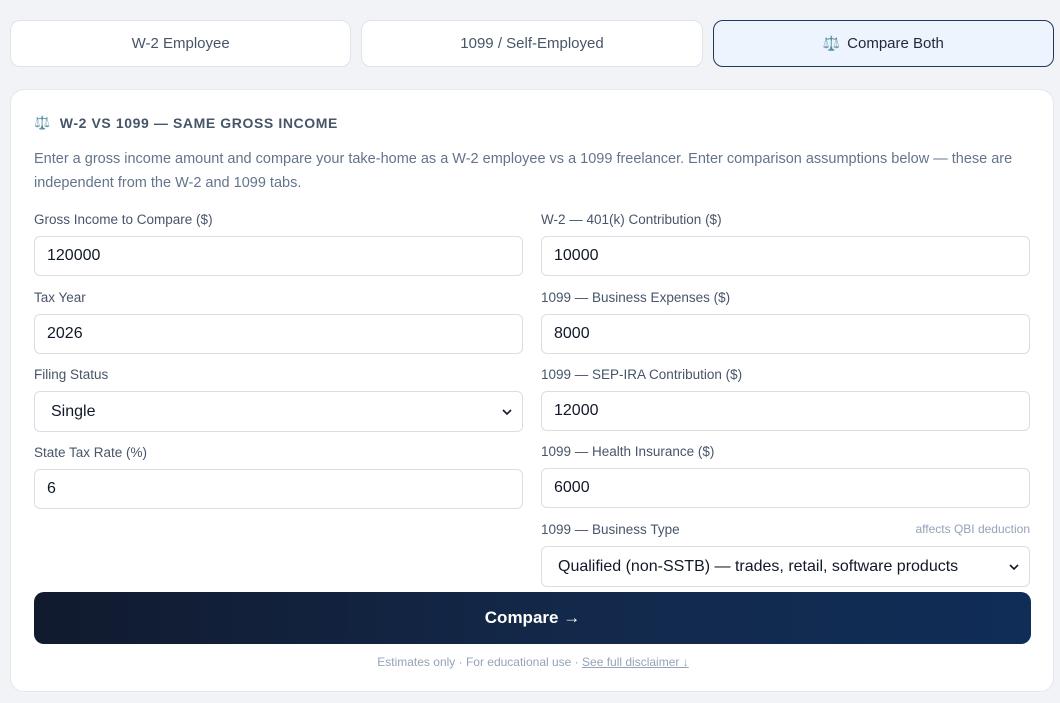 The height and width of the screenshot is (703, 1060). I want to click on k401-field: W-2 — 401(k) Contribution ($) 10000, so click(785, 244).